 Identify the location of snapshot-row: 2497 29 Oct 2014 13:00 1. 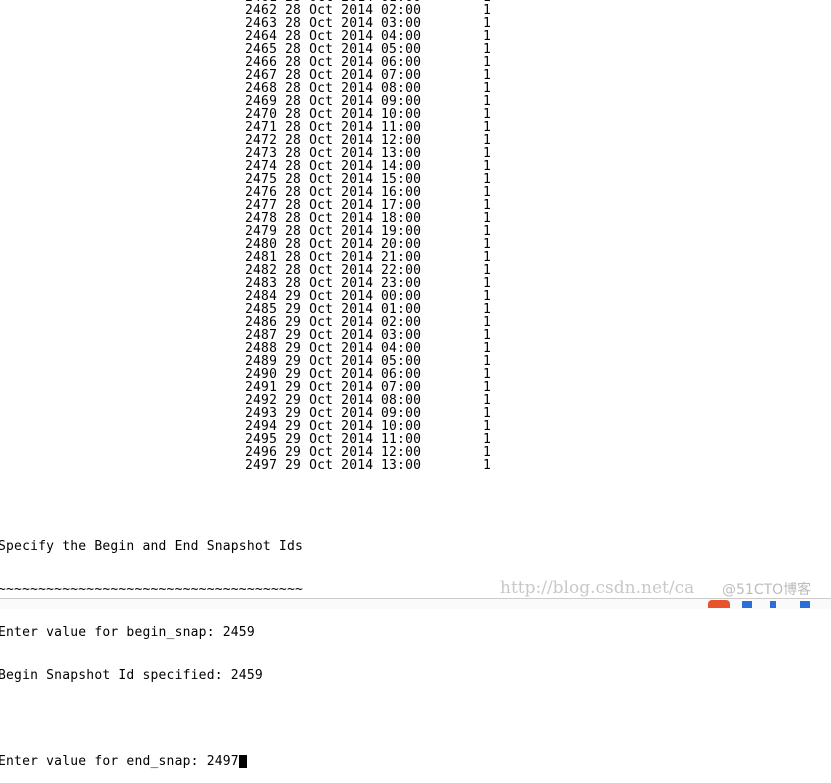
(369, 465).